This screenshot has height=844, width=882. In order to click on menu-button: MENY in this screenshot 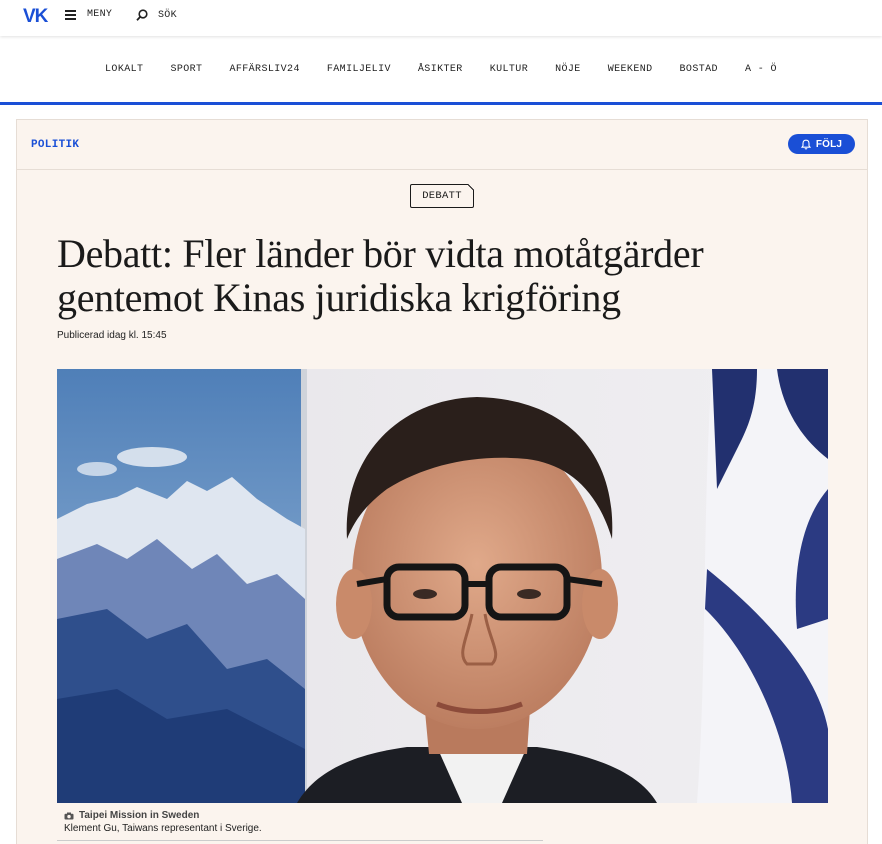, I will do `click(88, 14)`.